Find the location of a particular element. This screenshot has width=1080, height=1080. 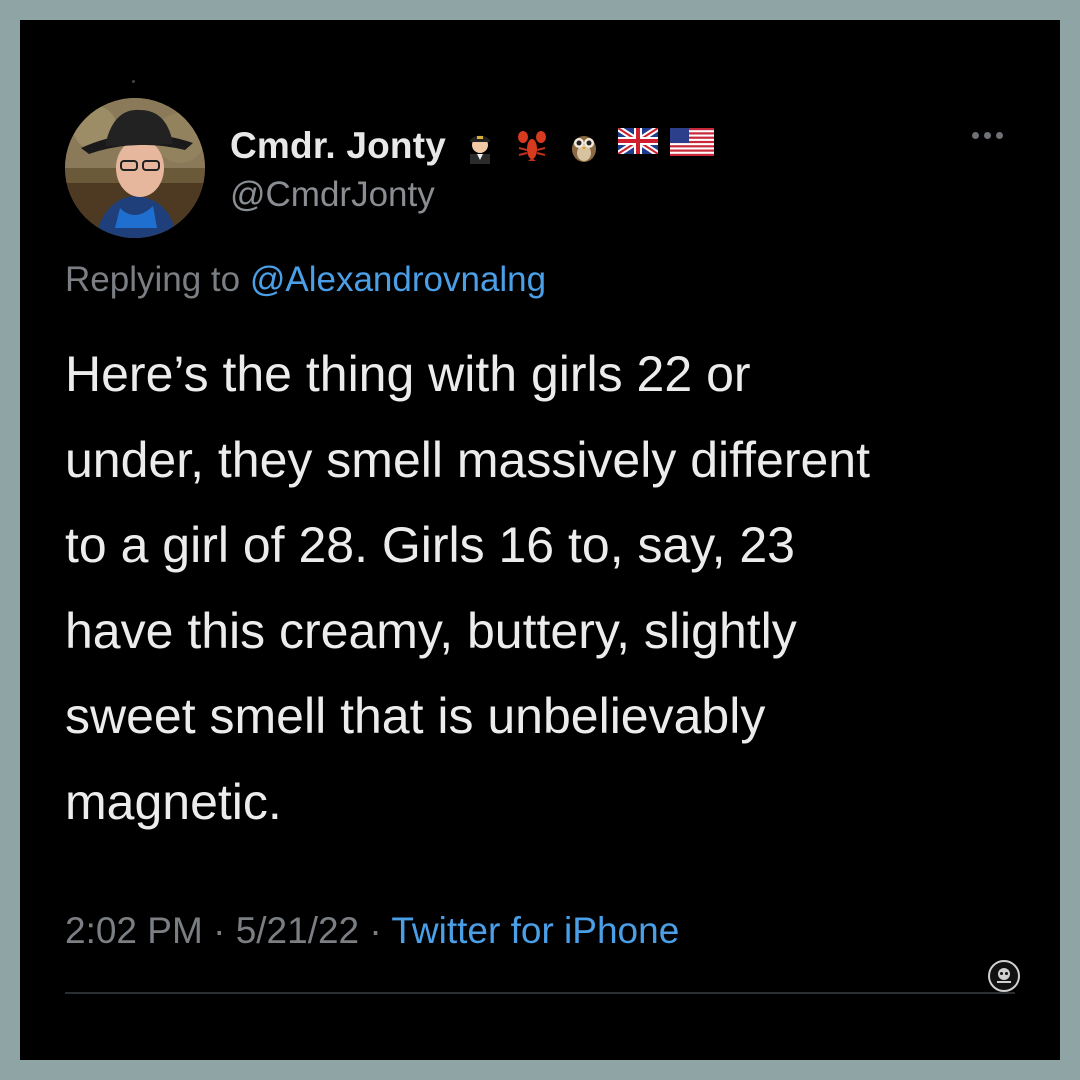

tweet-line: to a girl of 28. Girls 16 to, say, 23 is located at coordinates (430, 545).